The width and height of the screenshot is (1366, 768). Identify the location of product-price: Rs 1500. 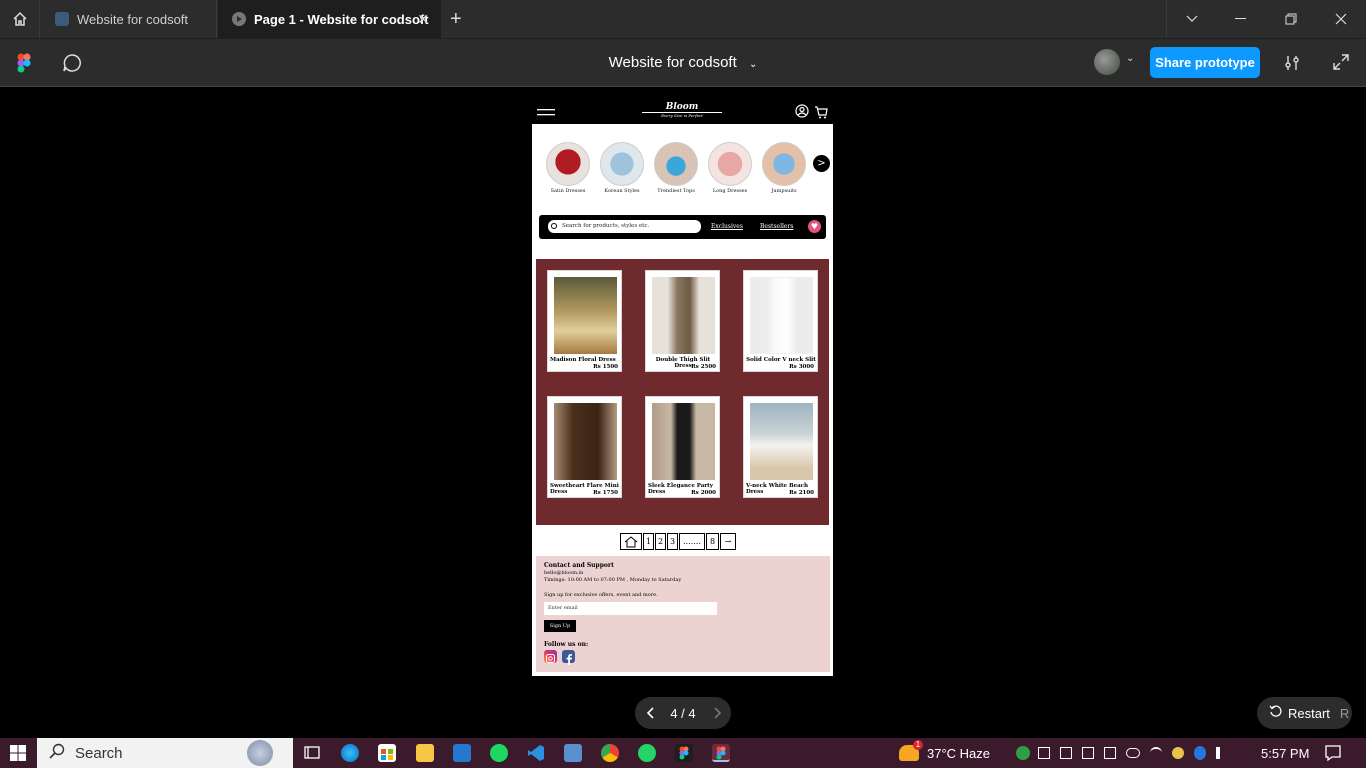
(605, 367).